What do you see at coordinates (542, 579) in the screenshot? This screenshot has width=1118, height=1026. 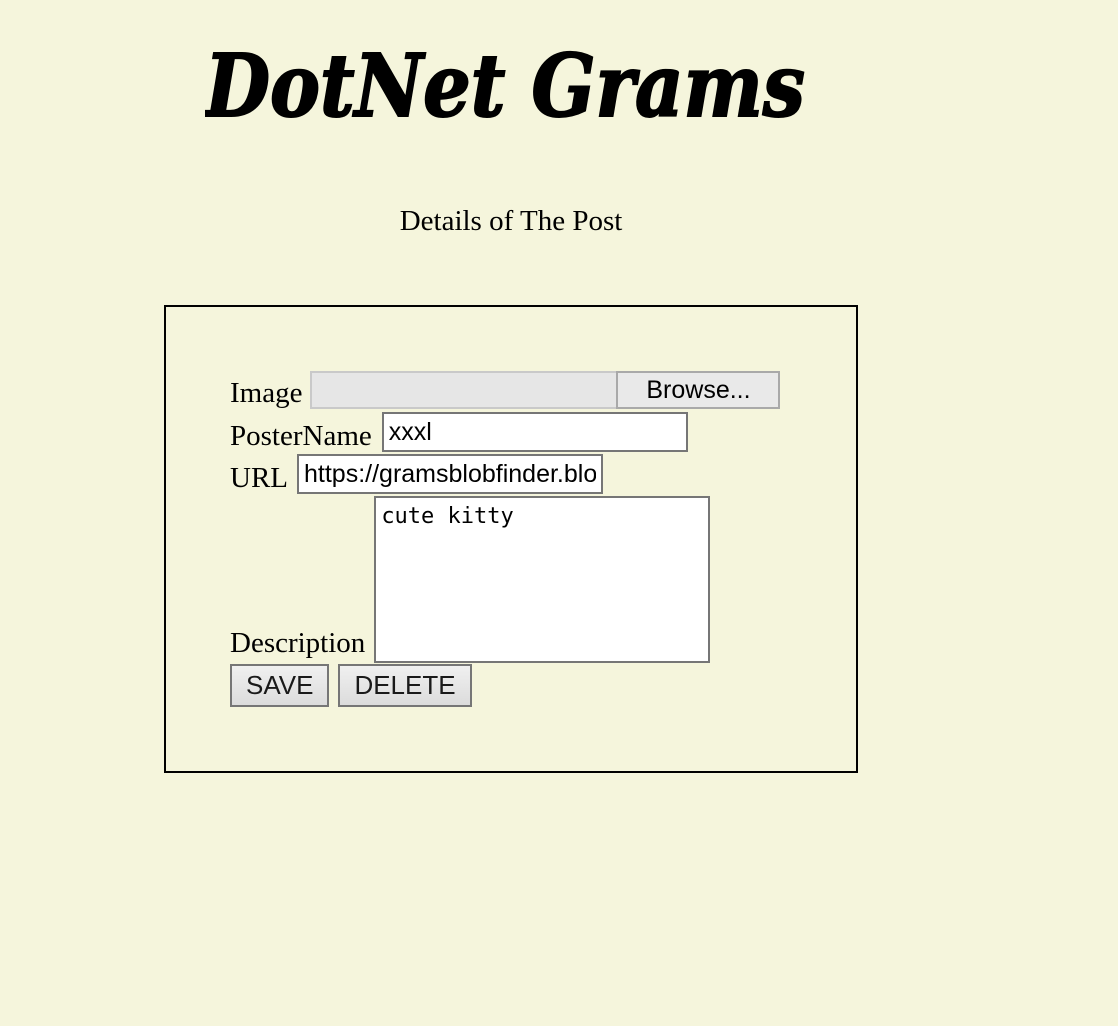 I see `description-textarea: cute kitty` at bounding box center [542, 579].